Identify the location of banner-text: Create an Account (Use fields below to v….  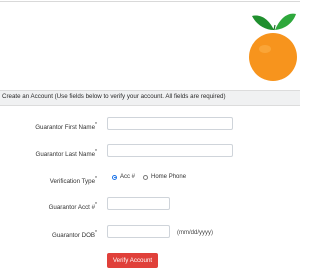
(114, 96).